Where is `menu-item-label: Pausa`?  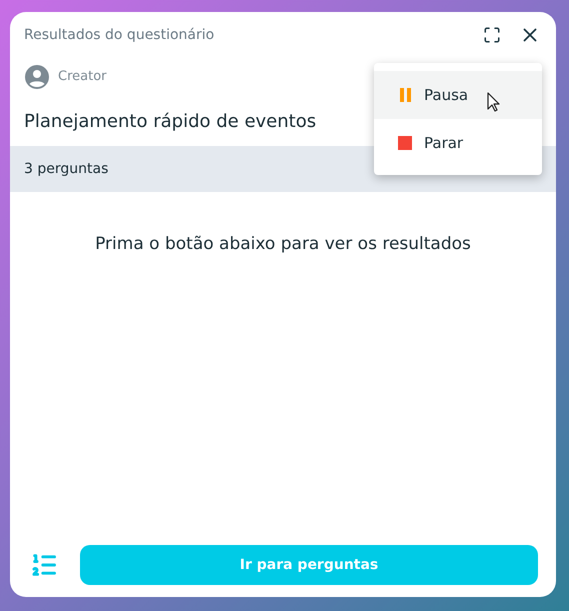 menu-item-label: Pausa is located at coordinates (446, 95).